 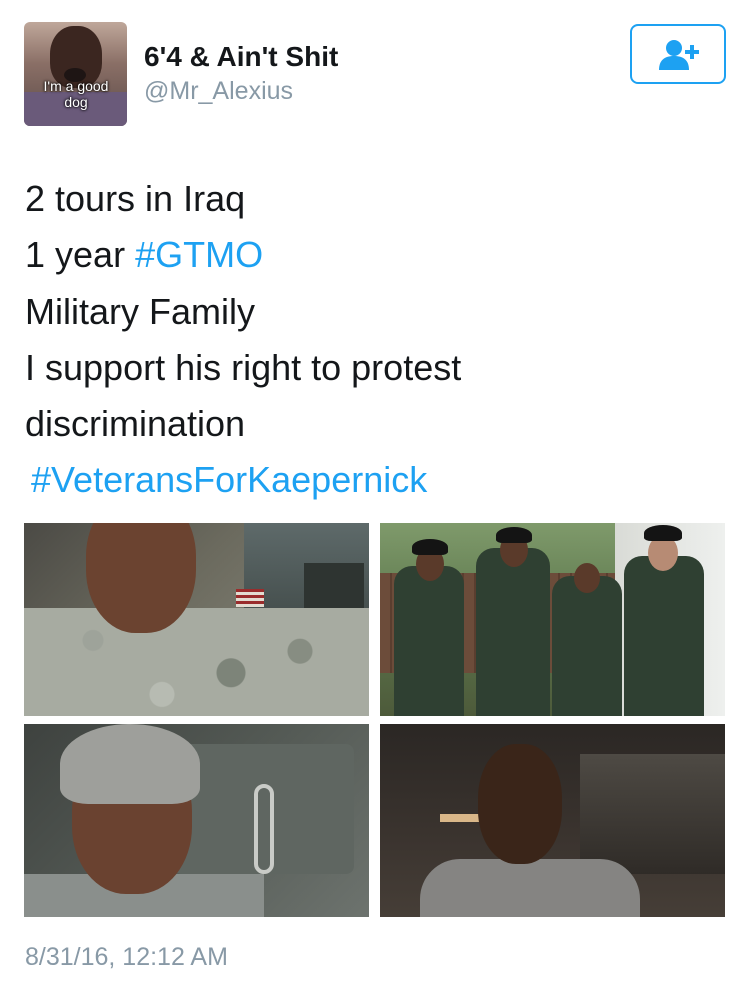 I want to click on photo-soldier-camo-selfie, so click(x=196, y=619).